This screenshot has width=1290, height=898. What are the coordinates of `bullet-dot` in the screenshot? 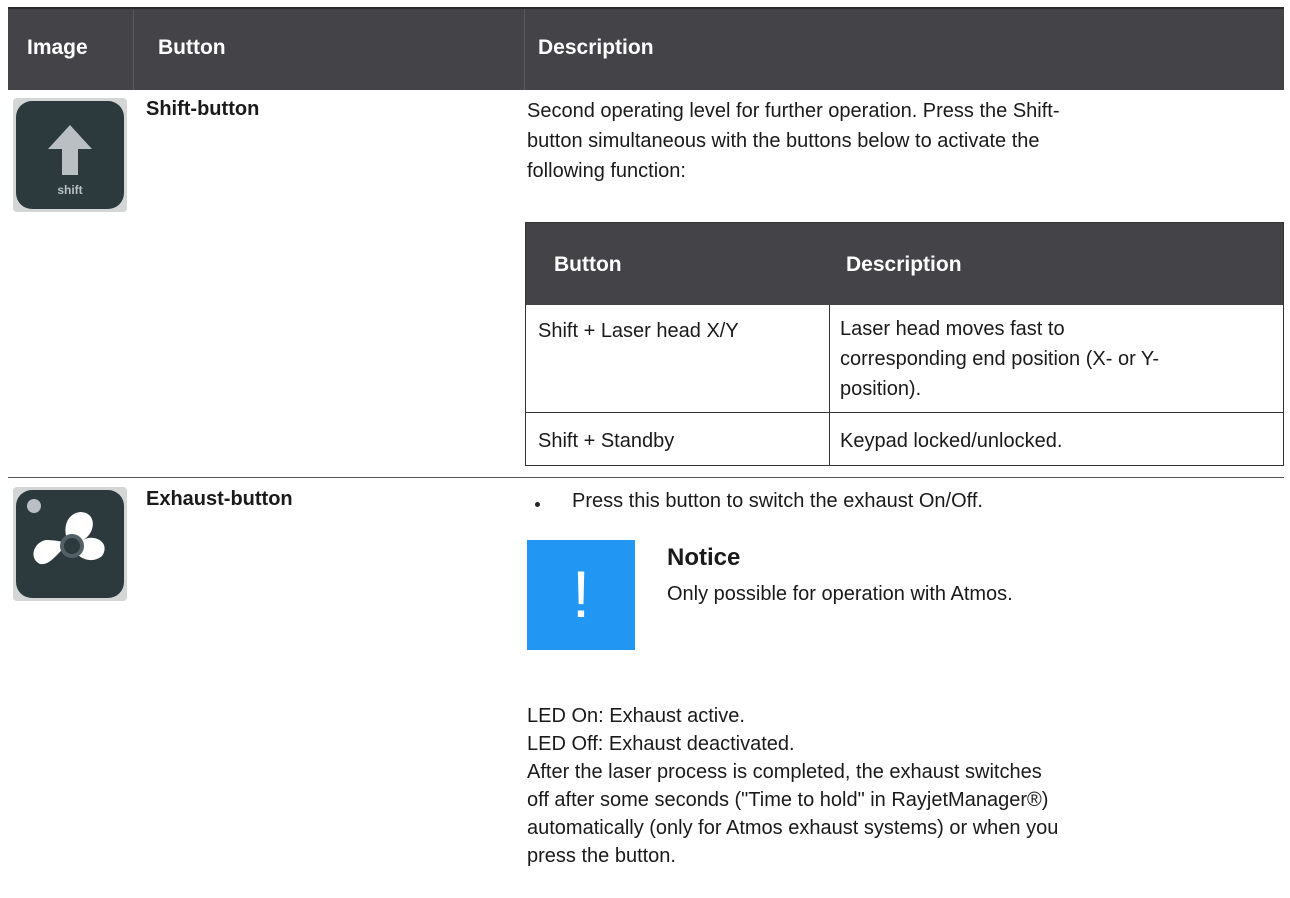 It's located at (537, 504).